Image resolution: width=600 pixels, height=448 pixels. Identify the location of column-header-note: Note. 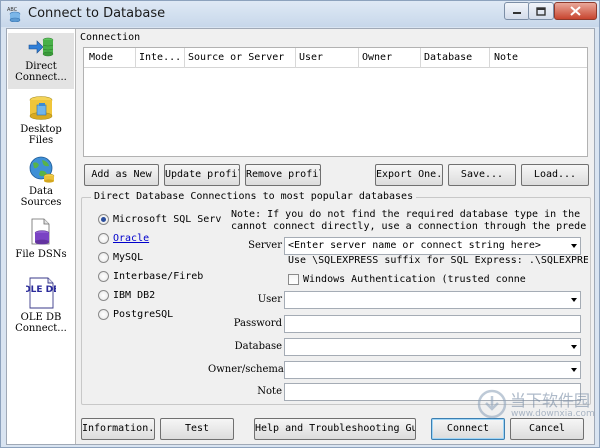
(506, 57).